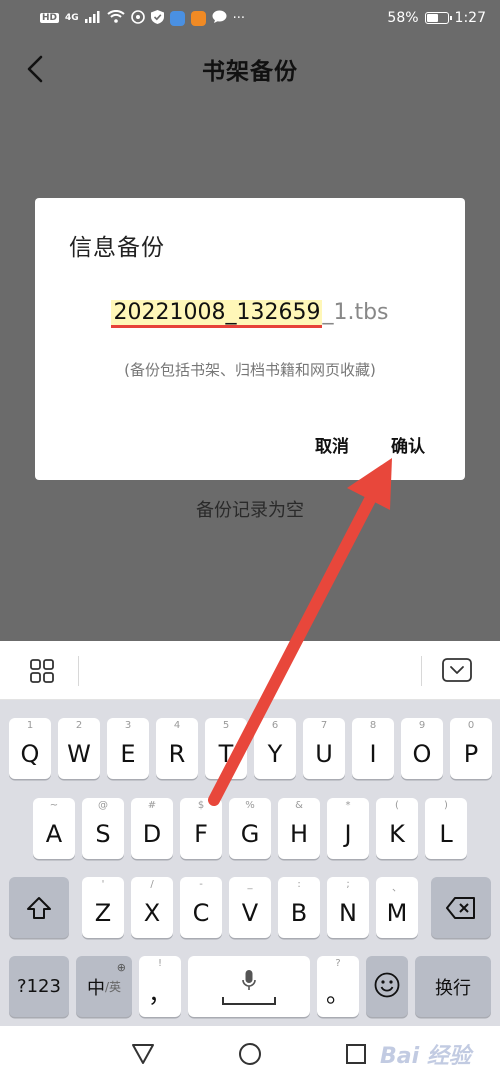 The height and width of the screenshot is (1083, 500). What do you see at coordinates (152, 833) in the screenshot?
I see `key-label: D` at bounding box center [152, 833].